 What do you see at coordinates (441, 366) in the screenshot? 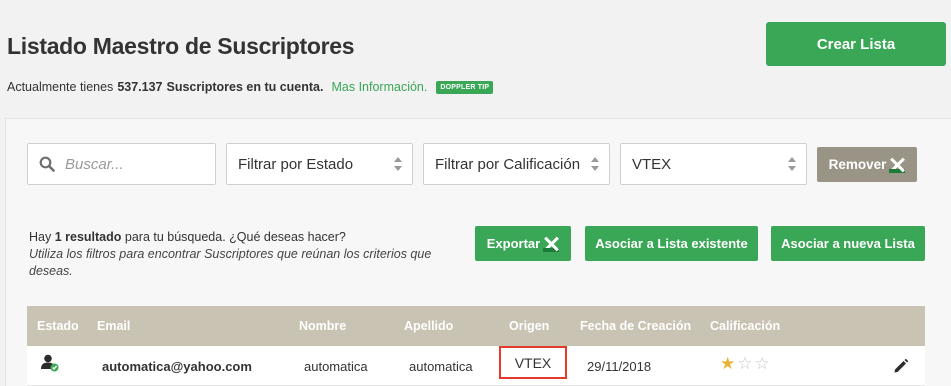
I see `row-last-name: automatica` at bounding box center [441, 366].